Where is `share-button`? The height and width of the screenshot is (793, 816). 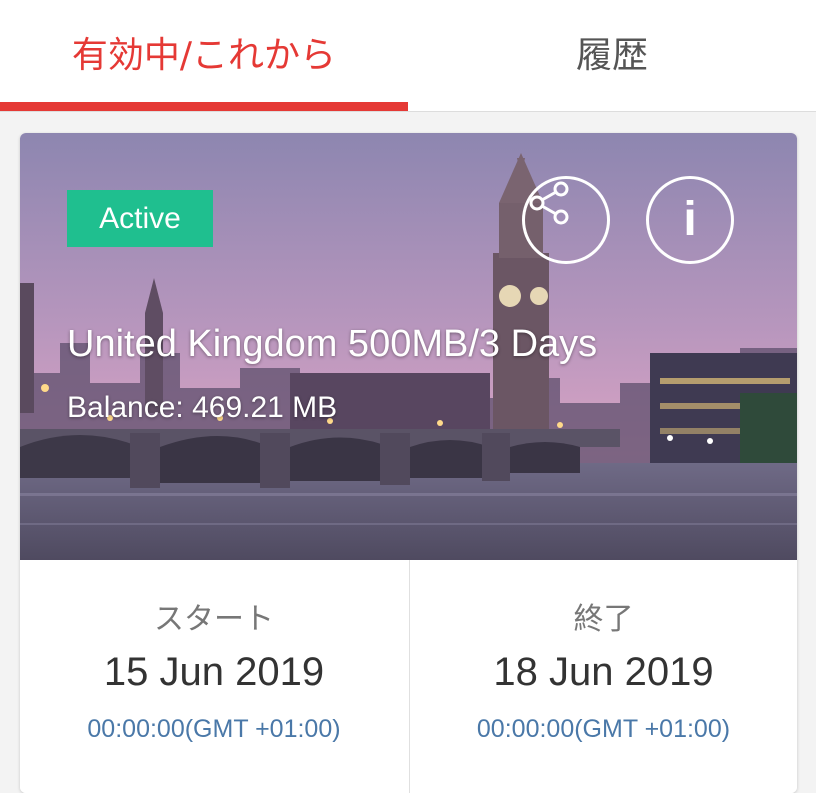 share-button is located at coordinates (566, 220).